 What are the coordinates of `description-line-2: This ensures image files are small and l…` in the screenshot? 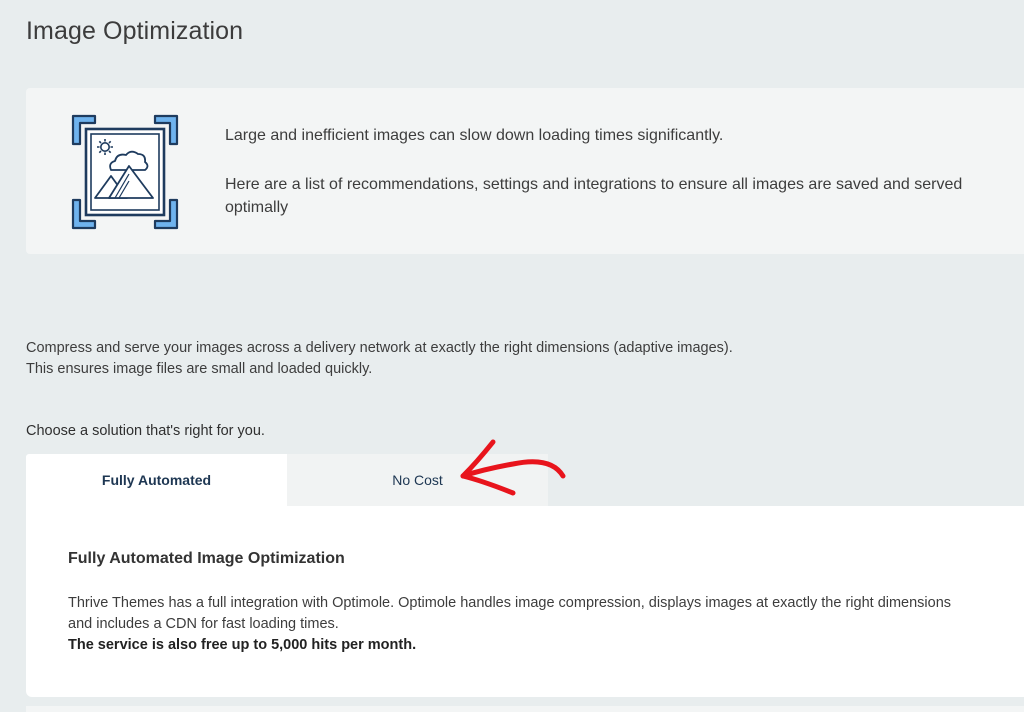 It's located at (199, 369).